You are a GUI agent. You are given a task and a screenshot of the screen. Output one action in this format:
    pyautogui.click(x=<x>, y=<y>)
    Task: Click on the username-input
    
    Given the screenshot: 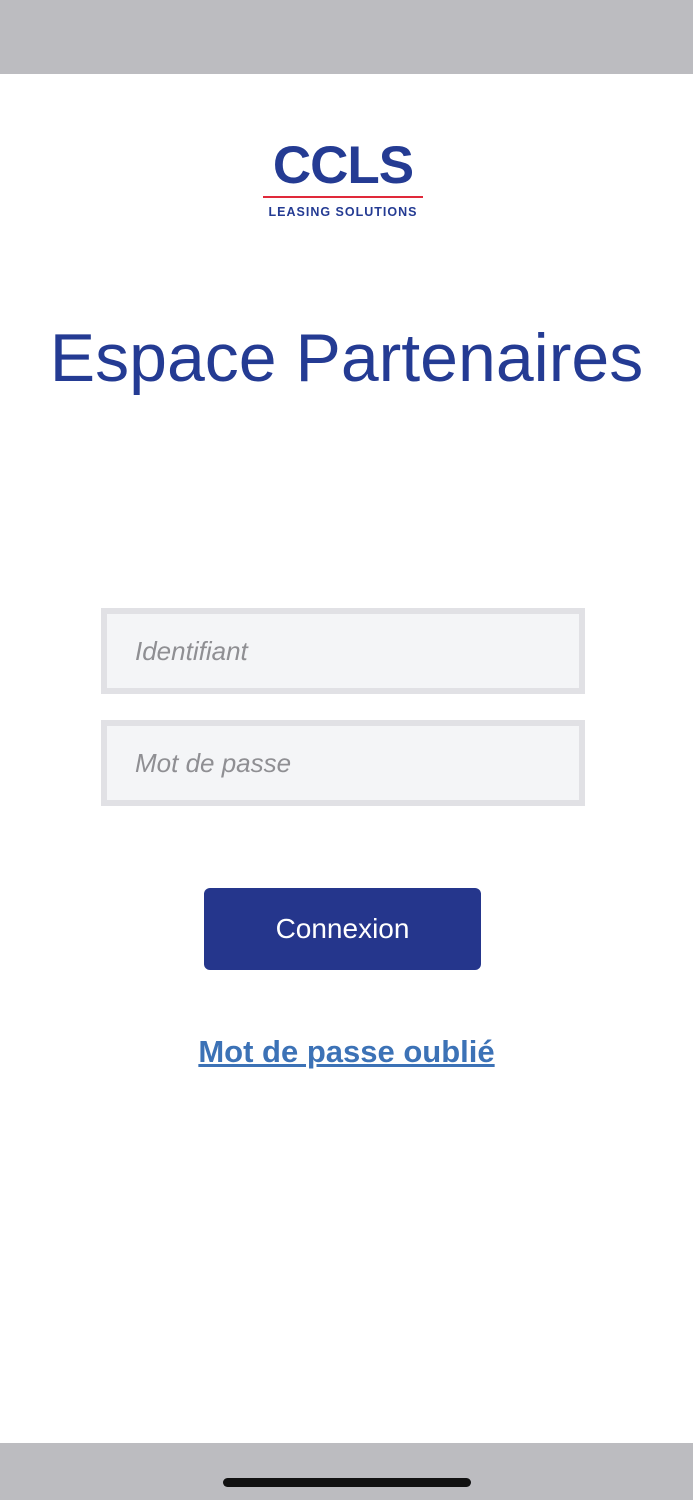 What is the action you would take?
    pyautogui.click(x=343, y=651)
    